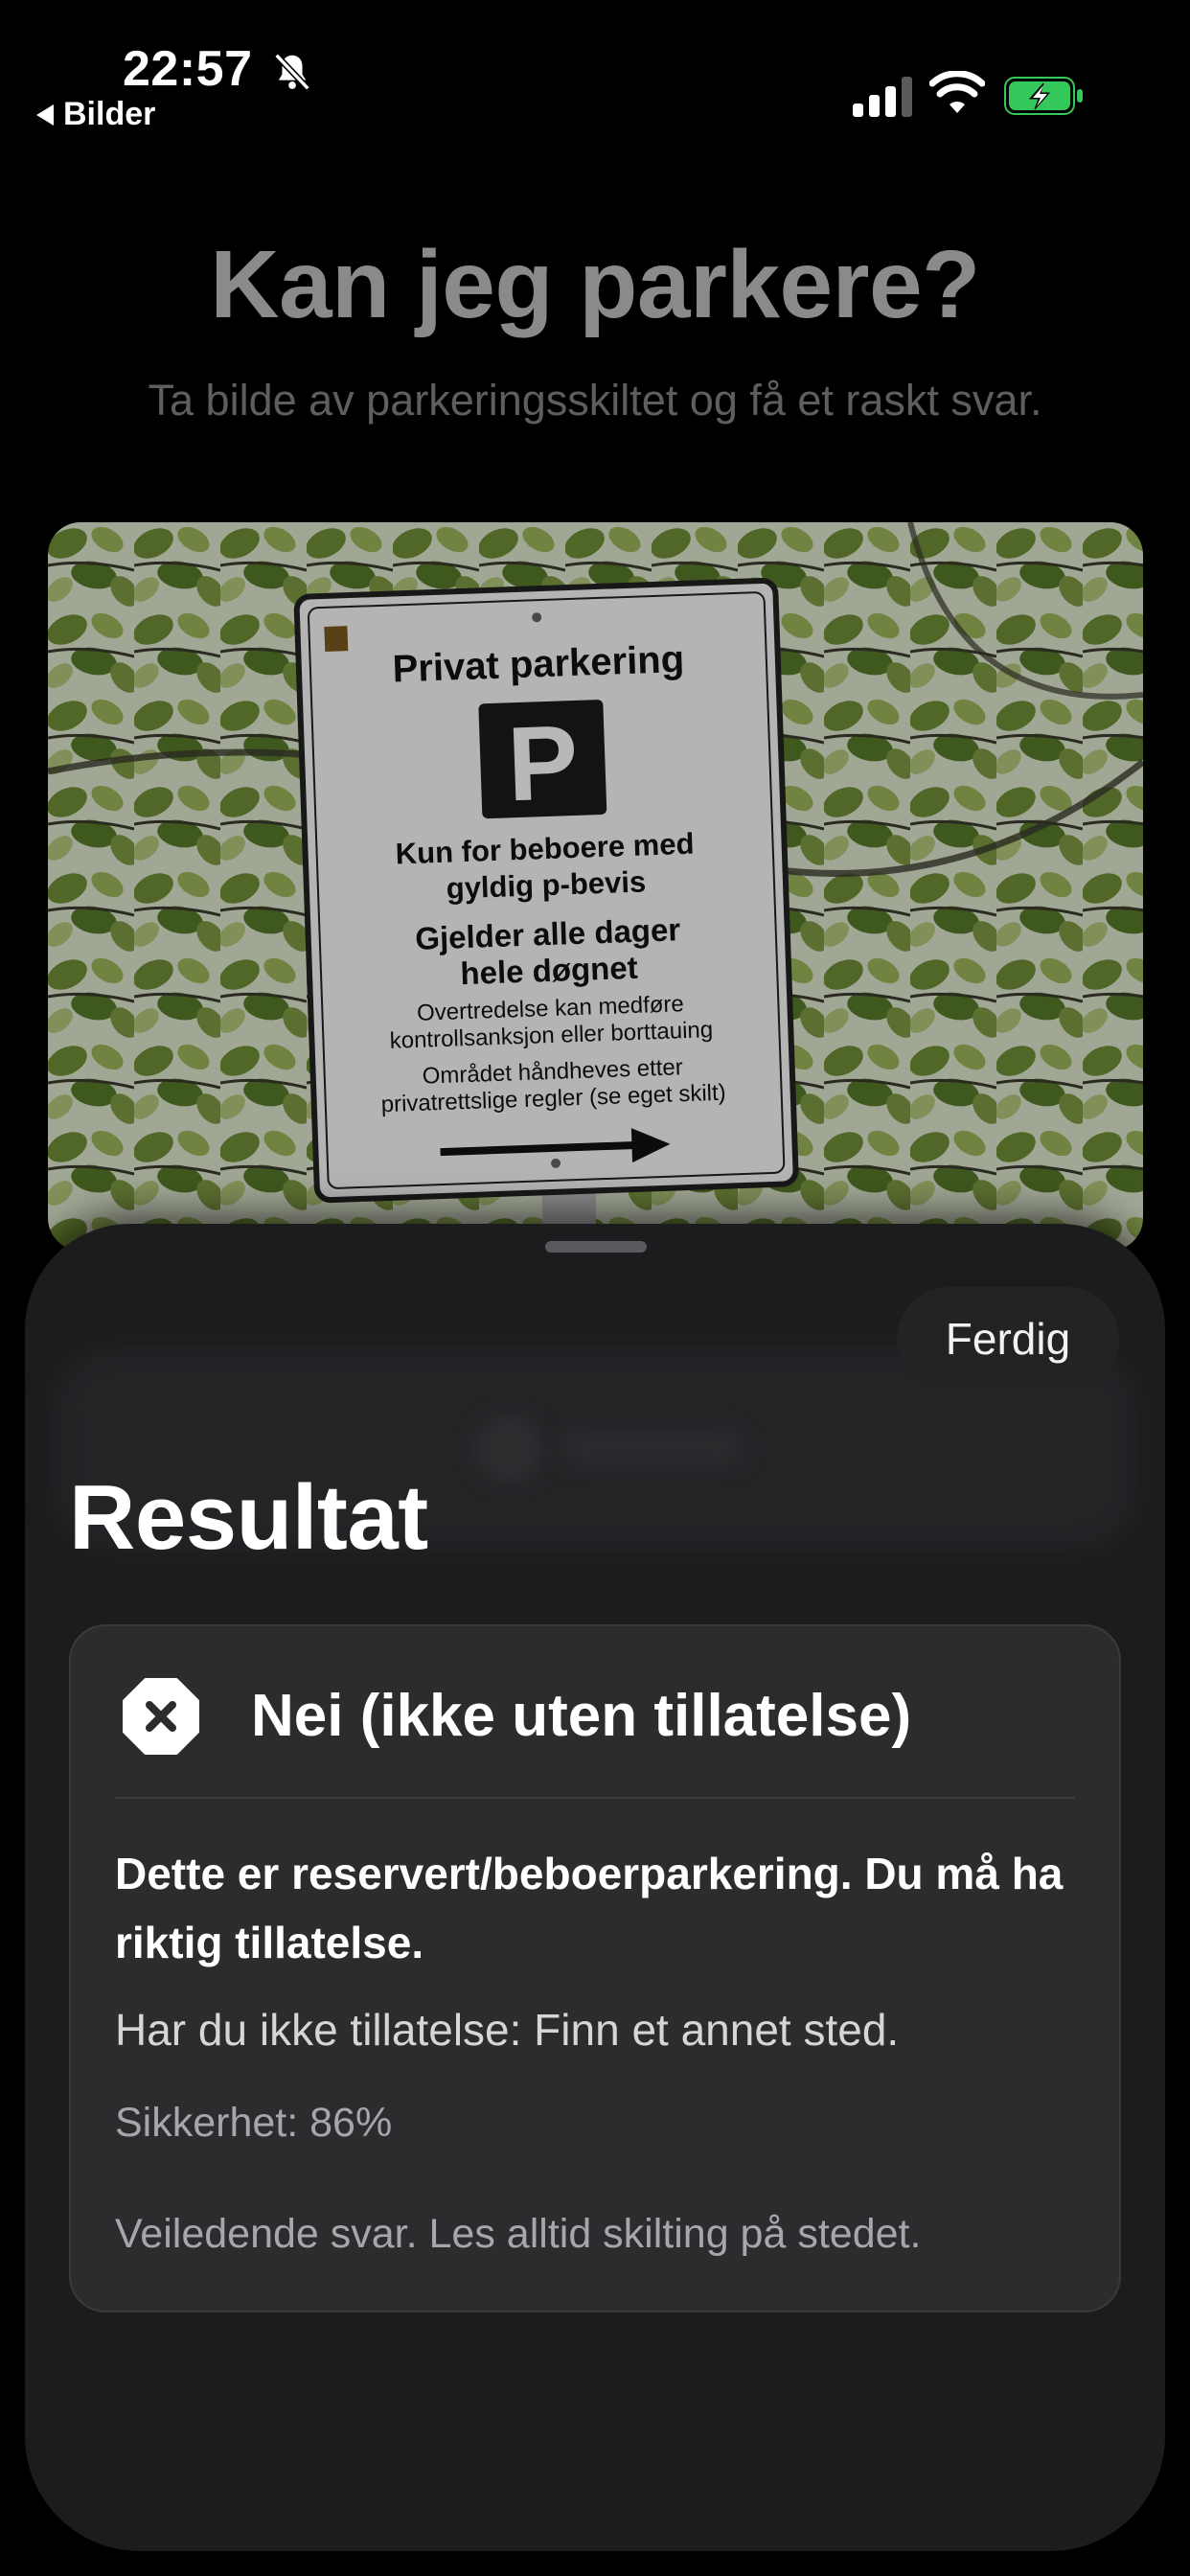 This screenshot has height=2576, width=1190. Describe the element at coordinates (109, 114) in the screenshot. I see `back-link-label: Bilder` at that location.